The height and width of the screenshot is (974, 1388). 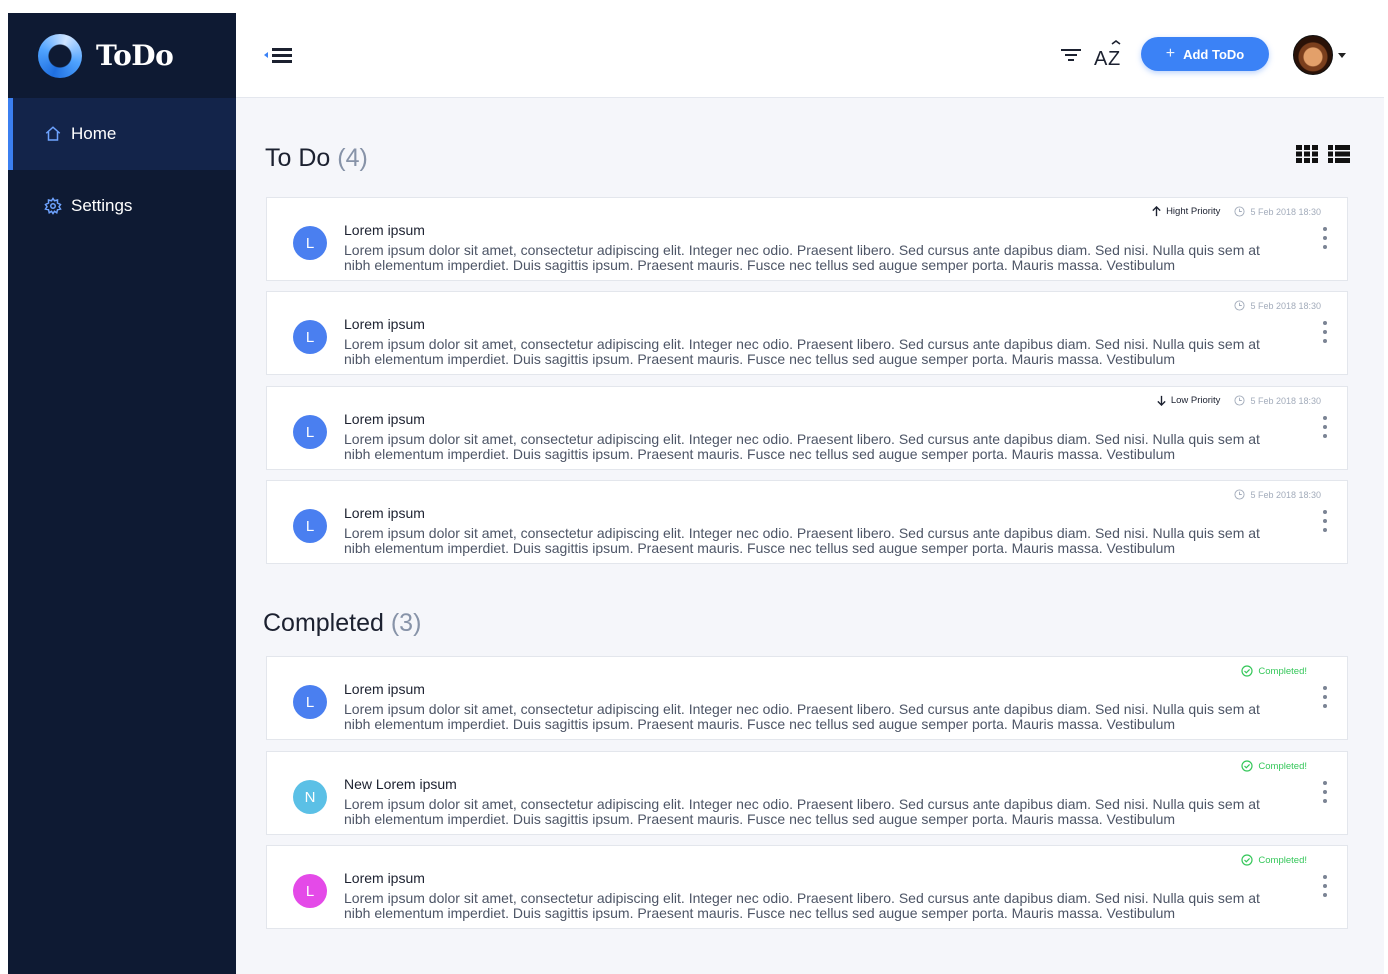 What do you see at coordinates (53, 133) in the screenshot?
I see `home-icon` at bounding box center [53, 133].